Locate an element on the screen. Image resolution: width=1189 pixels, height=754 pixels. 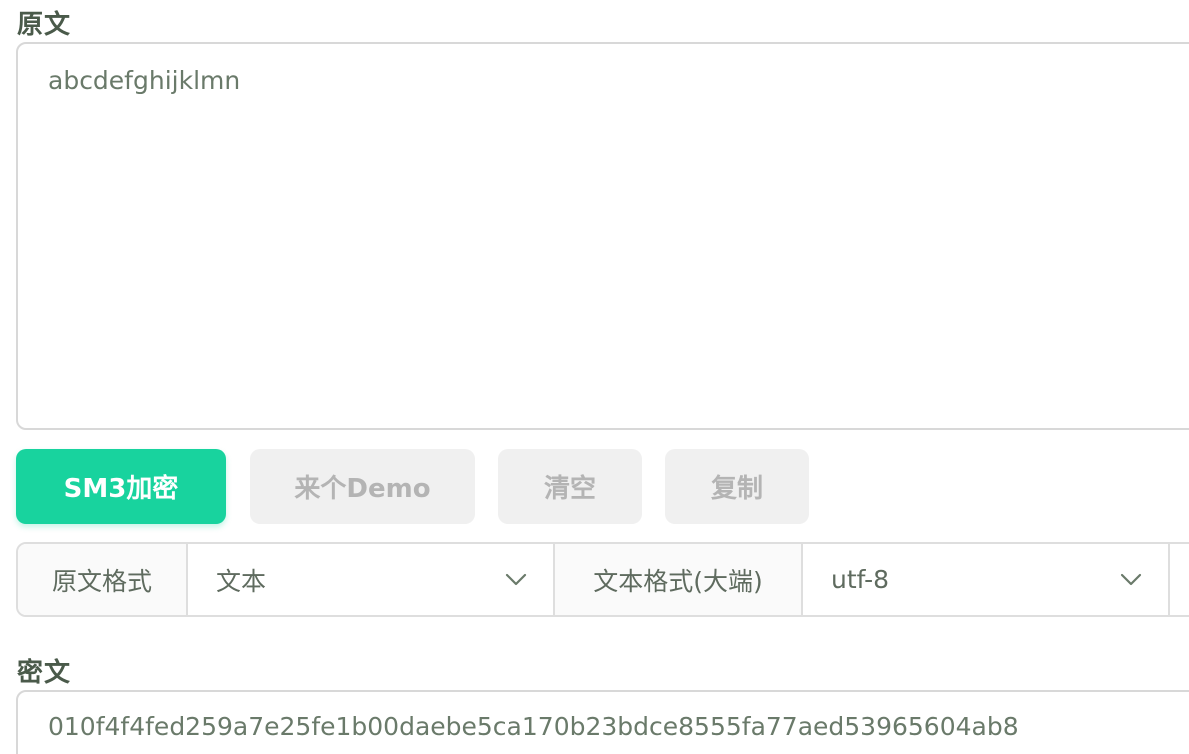
text-encoding-label: 文本格式(大端) is located at coordinates (679, 579).